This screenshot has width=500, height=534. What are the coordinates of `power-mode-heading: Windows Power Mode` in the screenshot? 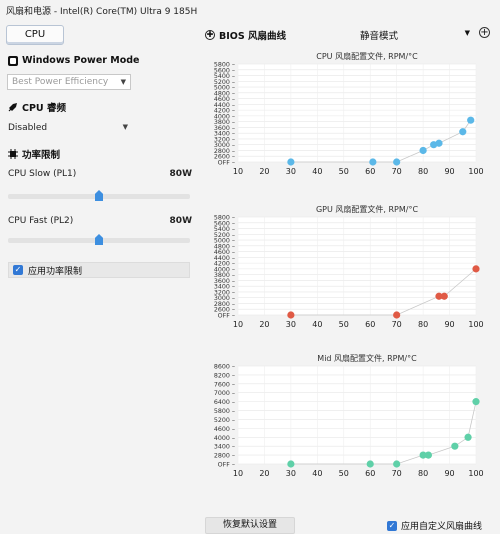 It's located at (74, 60).